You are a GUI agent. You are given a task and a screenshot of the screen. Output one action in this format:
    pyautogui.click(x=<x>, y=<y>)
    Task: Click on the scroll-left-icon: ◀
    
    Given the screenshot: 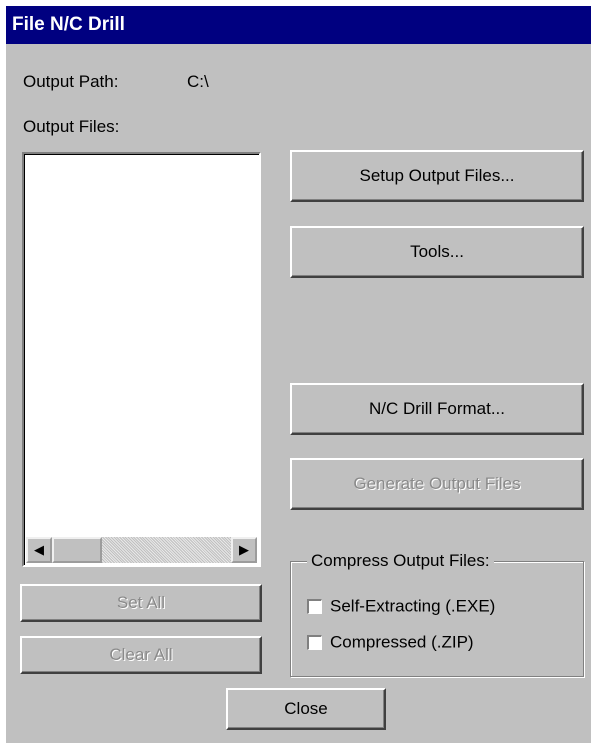 What is the action you would take?
    pyautogui.click(x=39, y=550)
    